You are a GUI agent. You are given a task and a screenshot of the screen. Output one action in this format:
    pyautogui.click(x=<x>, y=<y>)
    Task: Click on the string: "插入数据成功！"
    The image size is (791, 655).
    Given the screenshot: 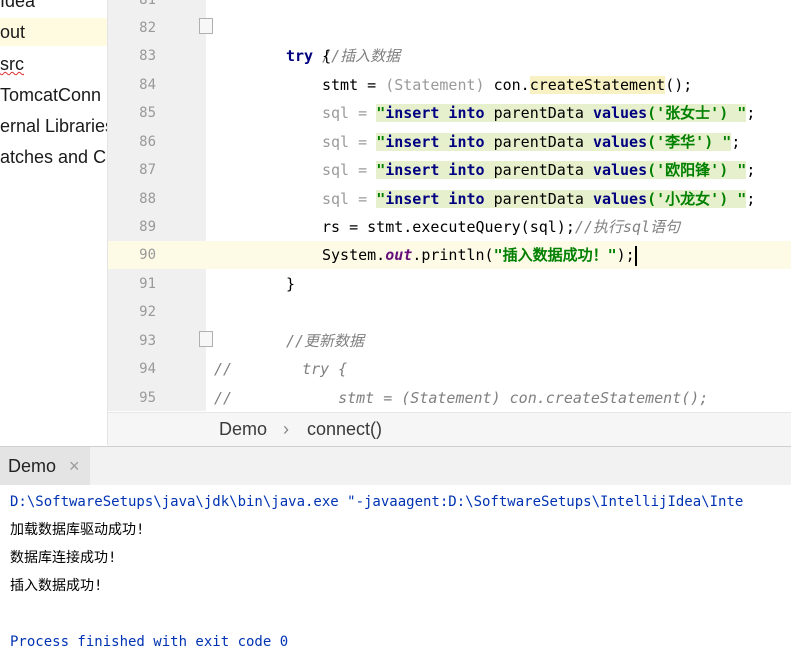 What is the action you would take?
    pyautogui.click(x=555, y=255)
    